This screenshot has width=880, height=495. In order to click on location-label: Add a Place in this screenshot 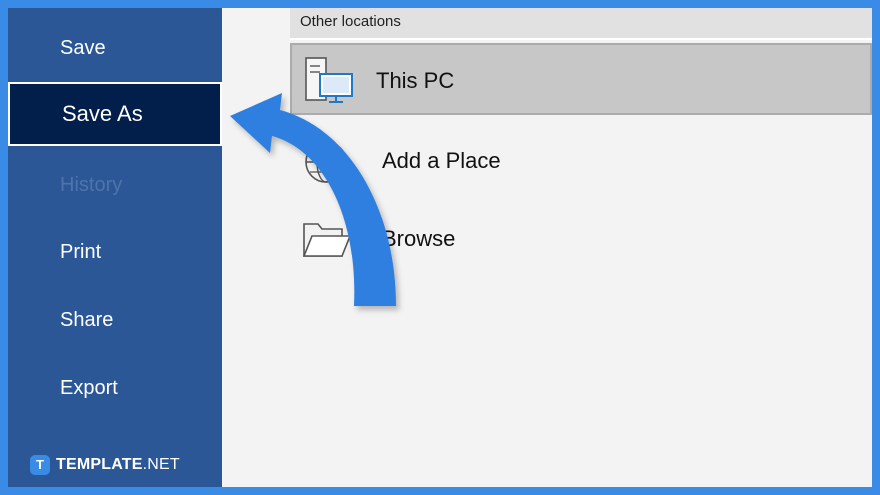, I will do `click(441, 160)`.